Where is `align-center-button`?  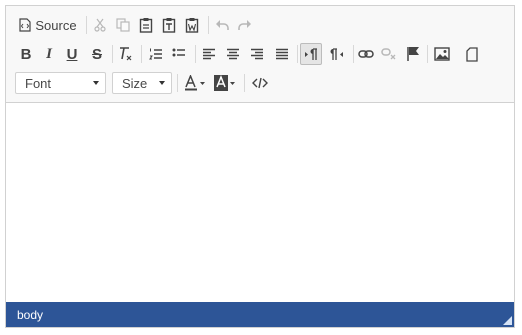 align-center-button is located at coordinates (233, 54).